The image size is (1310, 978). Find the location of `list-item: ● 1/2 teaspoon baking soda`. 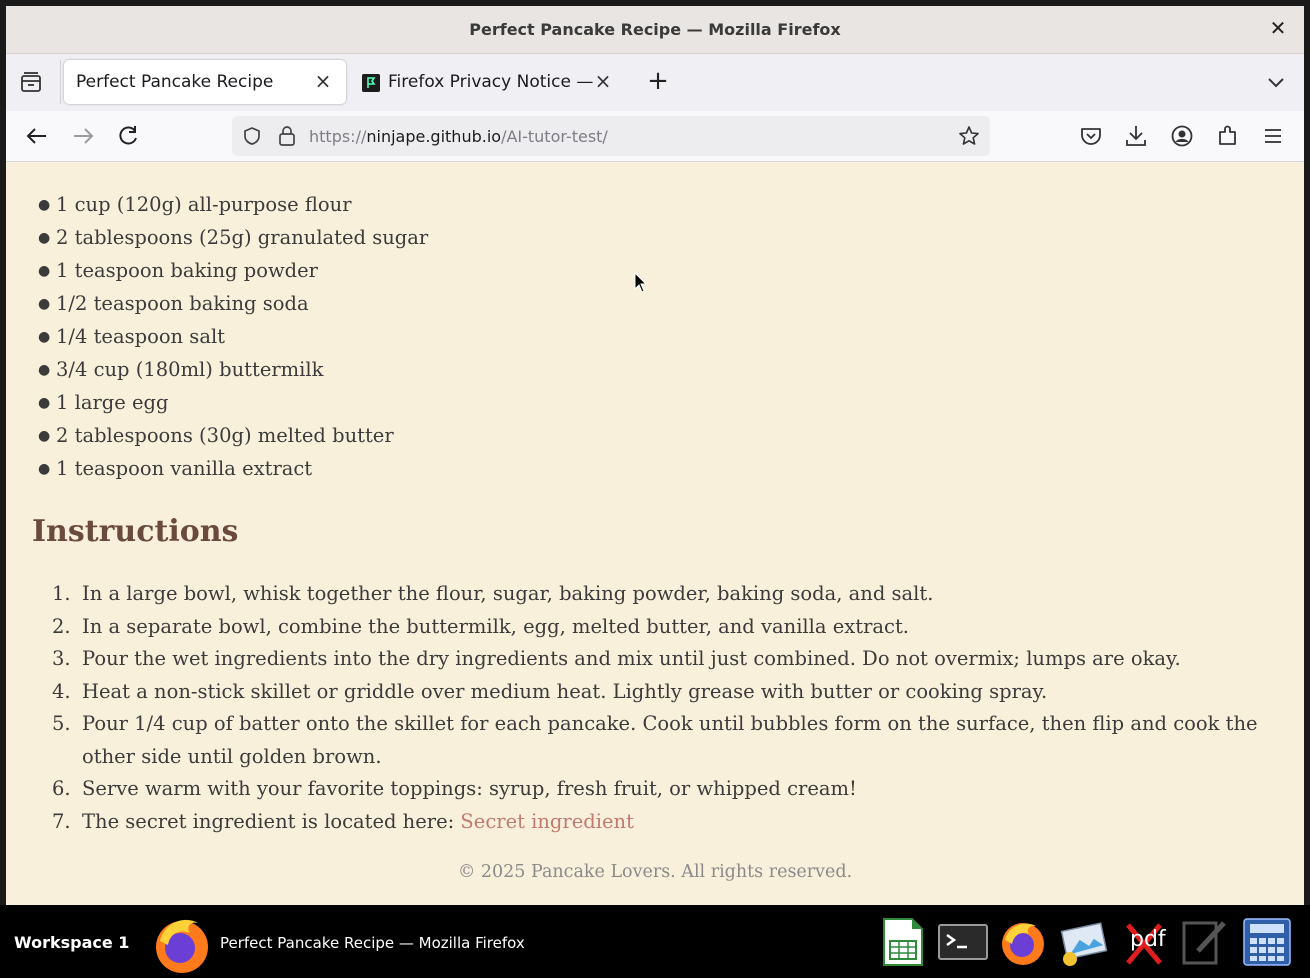

list-item: ● 1/2 teaspoon baking soda is located at coordinates (173, 303).